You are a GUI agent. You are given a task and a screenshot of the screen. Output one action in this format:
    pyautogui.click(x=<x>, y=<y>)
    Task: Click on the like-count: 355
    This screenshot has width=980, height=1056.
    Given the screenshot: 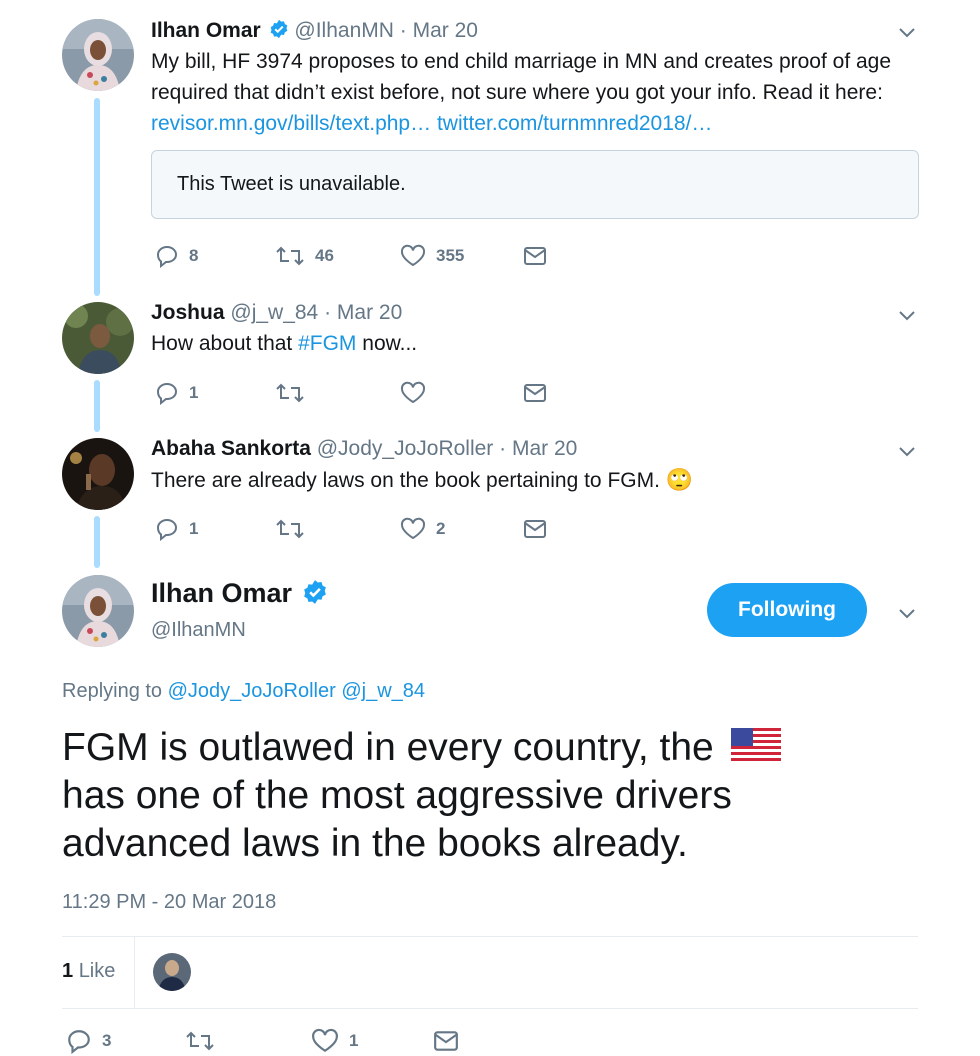 What is the action you would take?
    pyautogui.click(x=450, y=255)
    